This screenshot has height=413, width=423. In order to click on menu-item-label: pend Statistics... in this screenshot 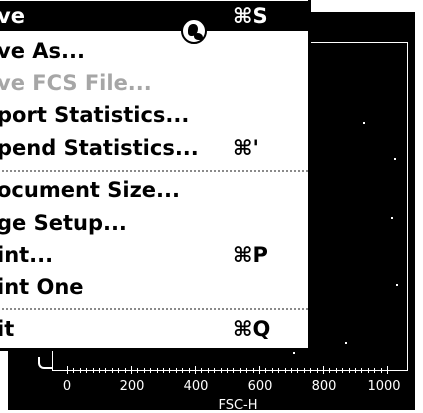, I will do `click(99, 148)`.